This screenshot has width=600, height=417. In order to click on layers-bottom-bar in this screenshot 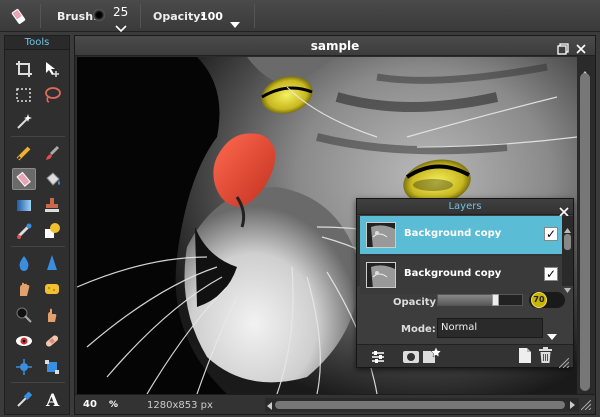, I will do `click(465, 356)`.